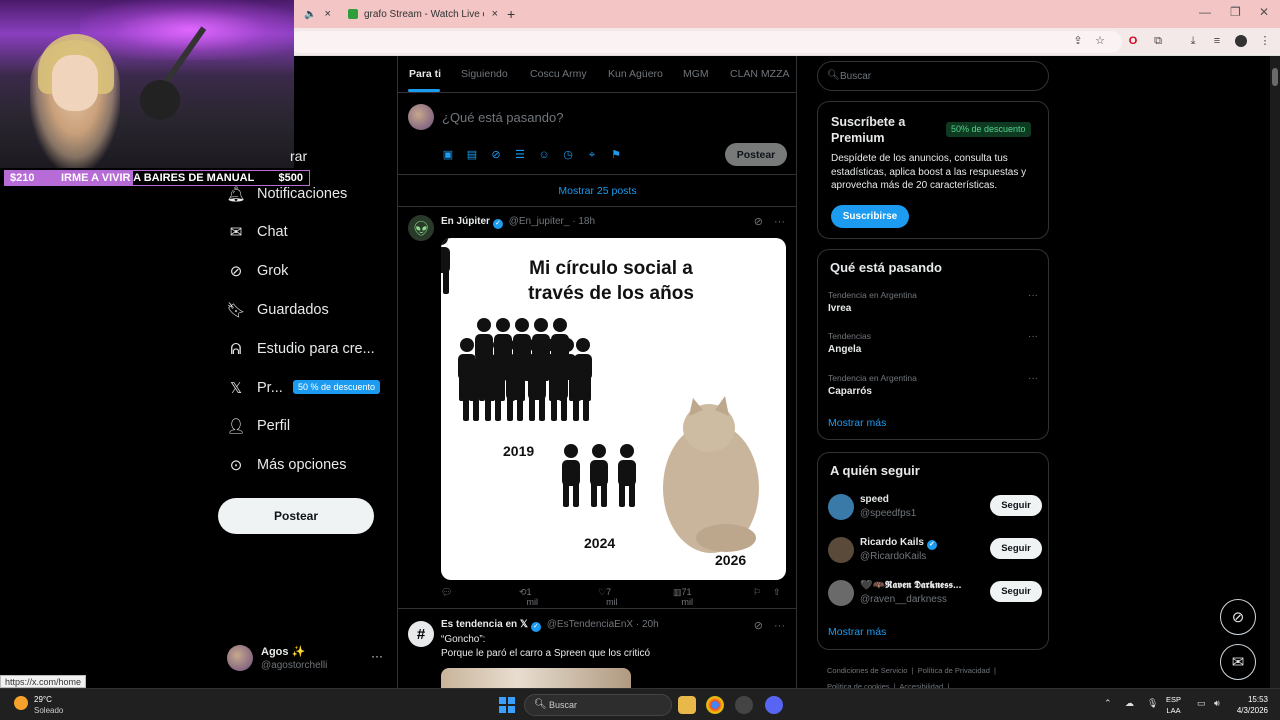 The height and width of the screenshot is (720, 1280). I want to click on composer-post-button: Postear, so click(756, 154).